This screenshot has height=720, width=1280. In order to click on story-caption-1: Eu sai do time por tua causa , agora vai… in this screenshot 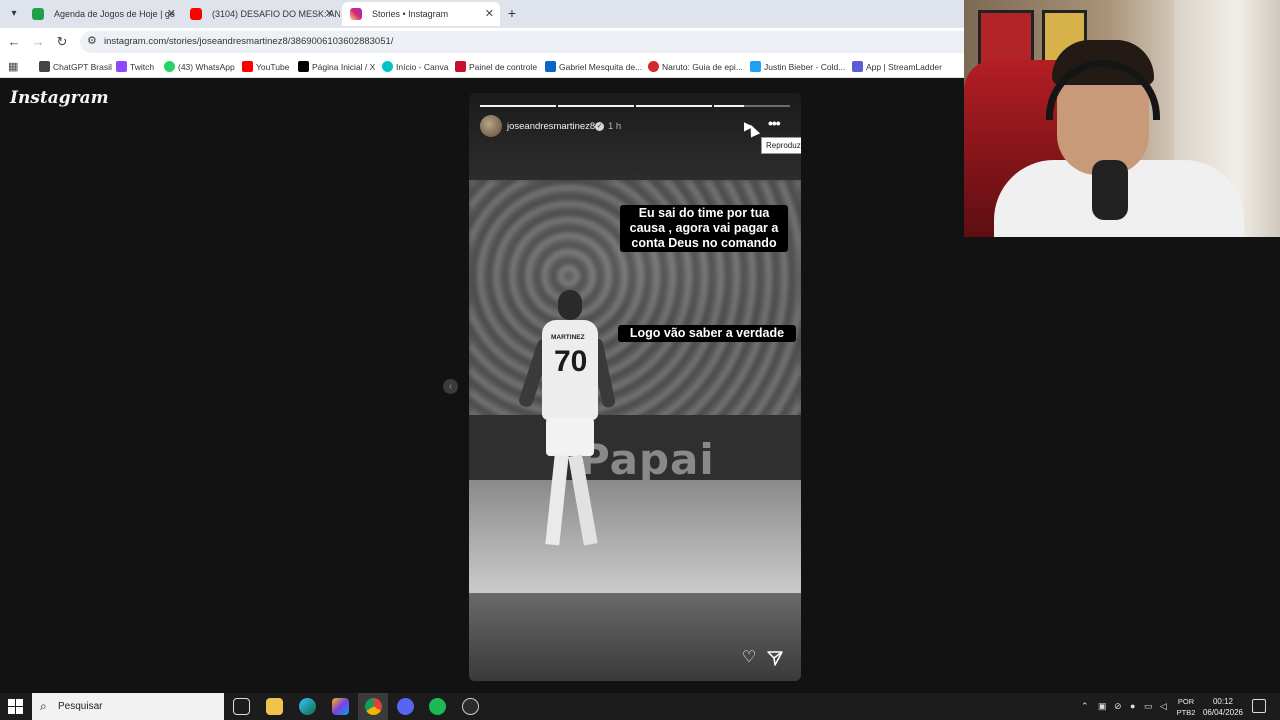, I will do `click(704, 228)`.